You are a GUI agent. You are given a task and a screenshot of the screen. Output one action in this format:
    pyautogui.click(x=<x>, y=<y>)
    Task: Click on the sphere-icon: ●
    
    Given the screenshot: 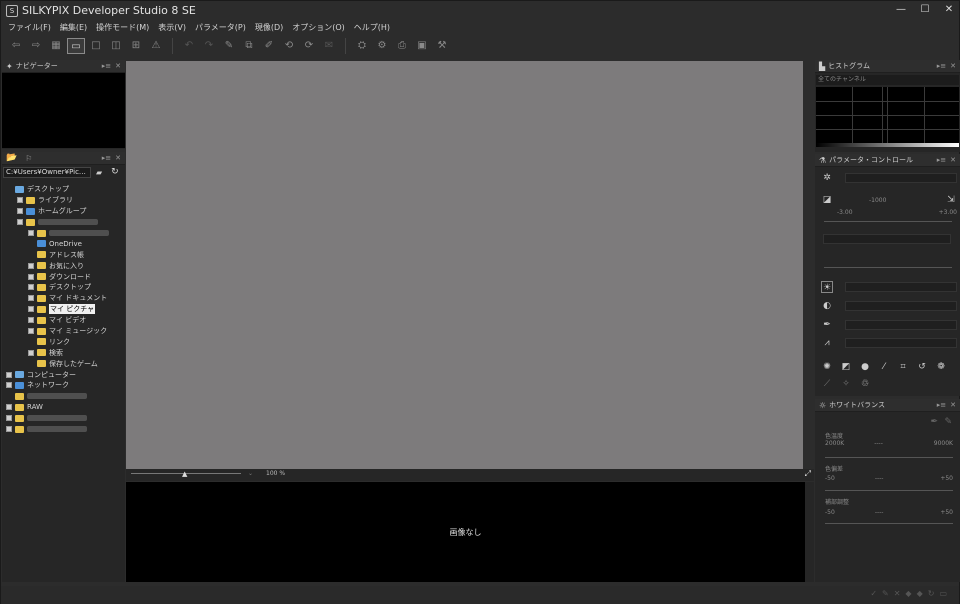 What is the action you would take?
    pyautogui.click(x=865, y=367)
    